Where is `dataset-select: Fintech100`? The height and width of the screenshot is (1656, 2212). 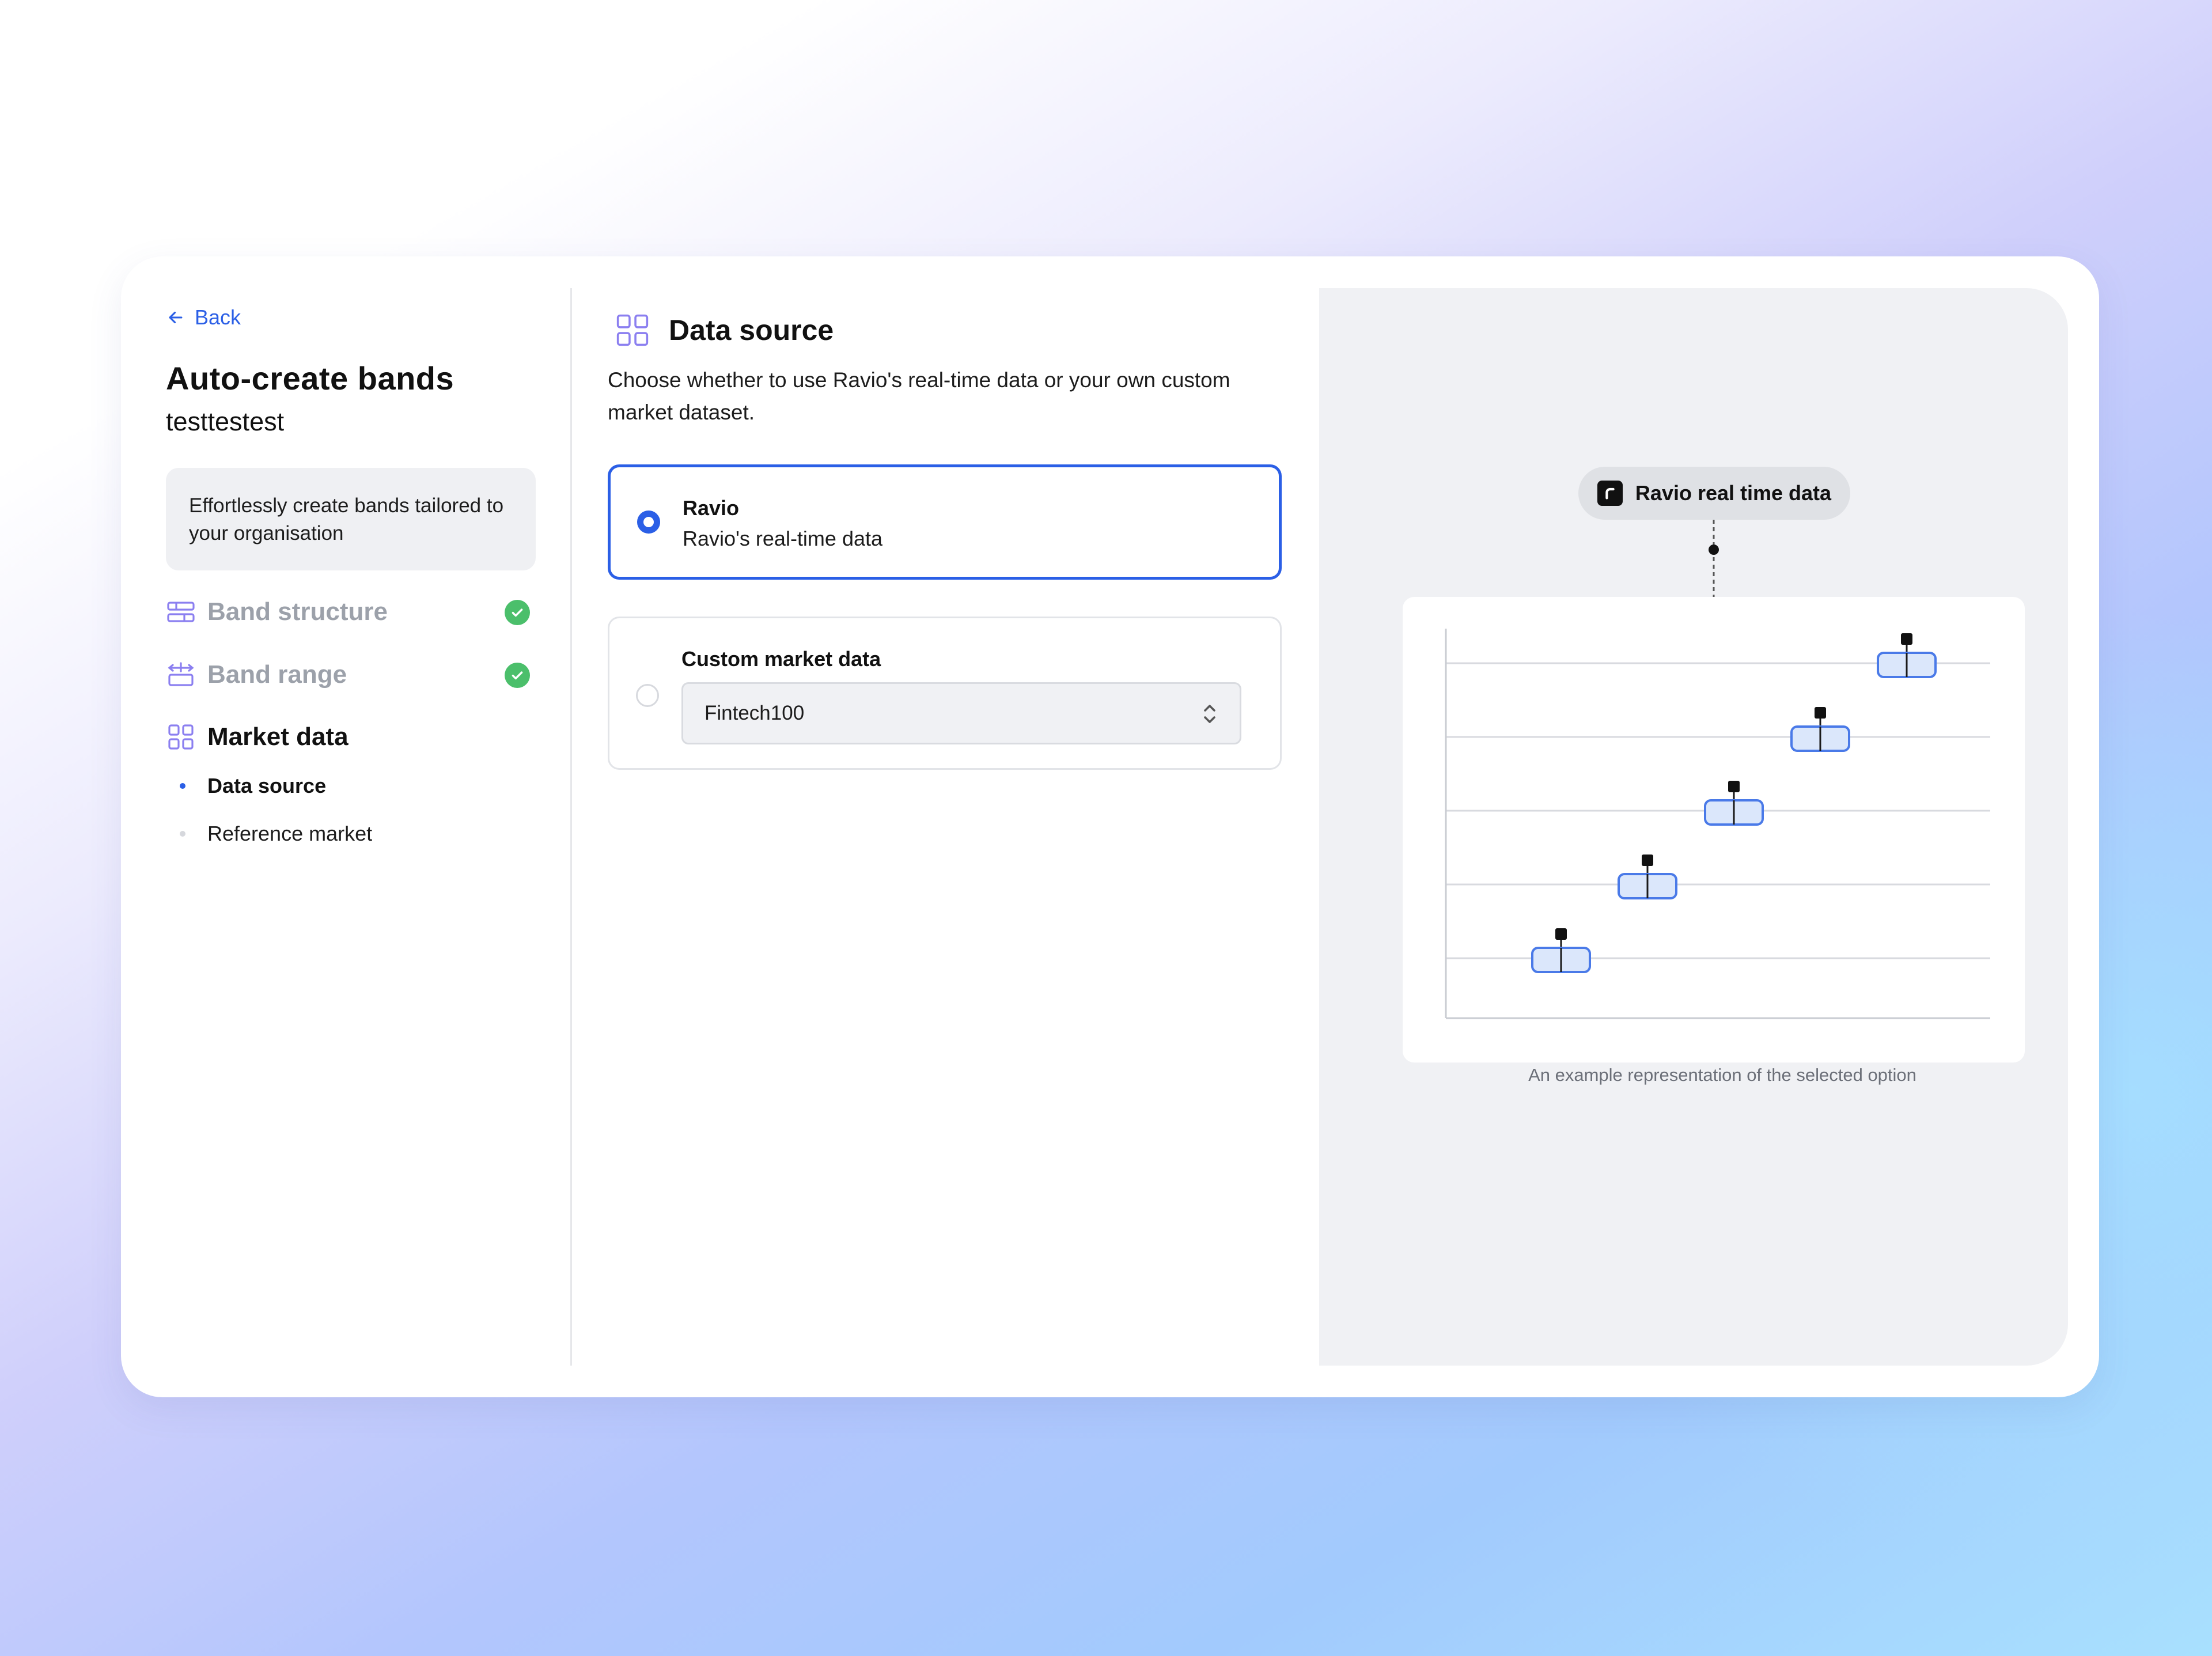 dataset-select: Fintech100 is located at coordinates (961, 713).